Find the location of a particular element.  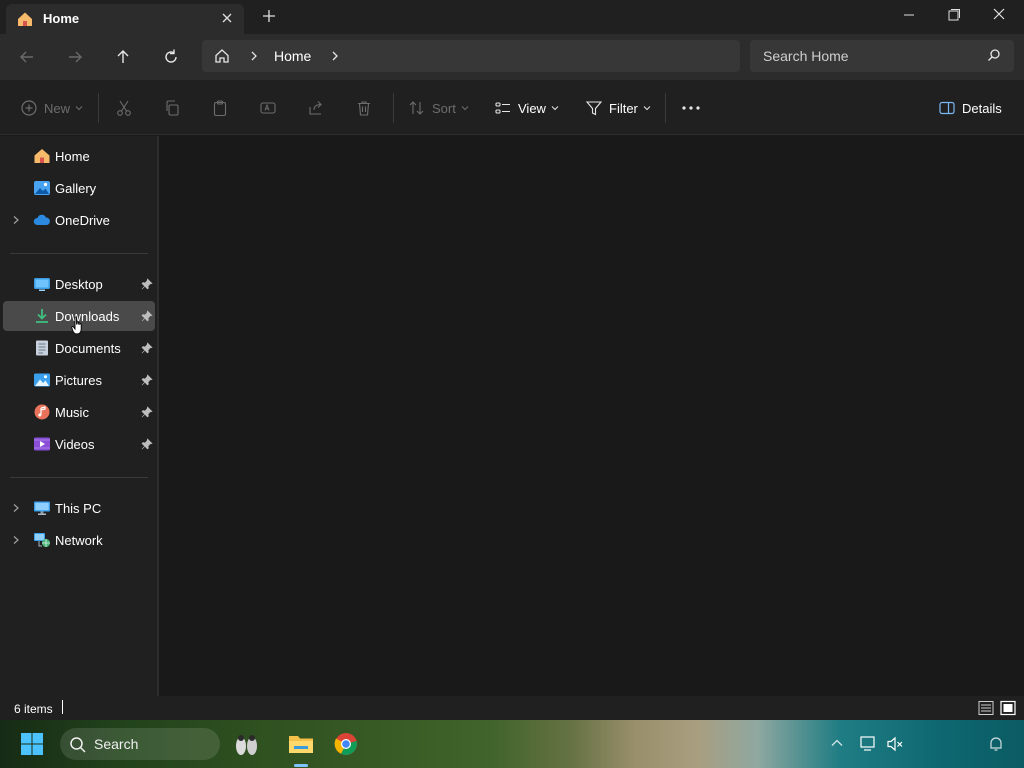

details-pane-icon is located at coordinates (947, 108).